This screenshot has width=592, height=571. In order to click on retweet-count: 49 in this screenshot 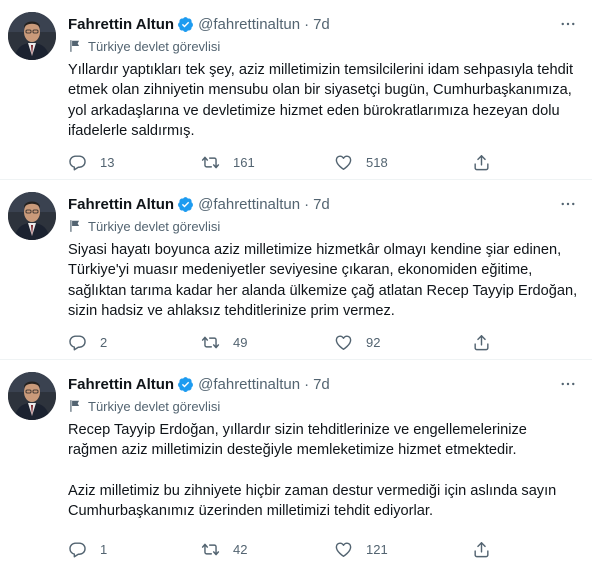, I will do `click(240, 342)`.